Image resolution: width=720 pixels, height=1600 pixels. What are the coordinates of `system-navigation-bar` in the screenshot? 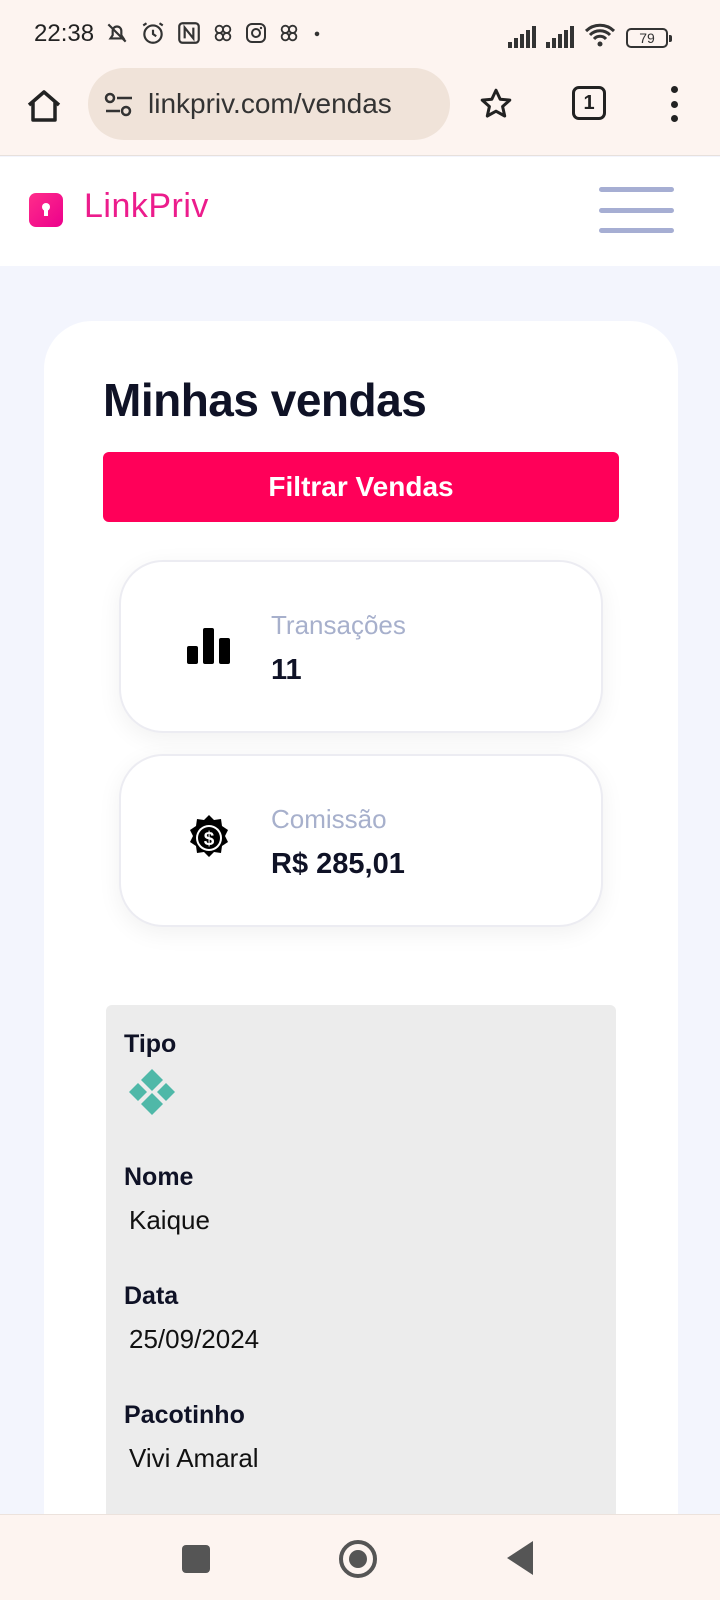 It's located at (360, 1557).